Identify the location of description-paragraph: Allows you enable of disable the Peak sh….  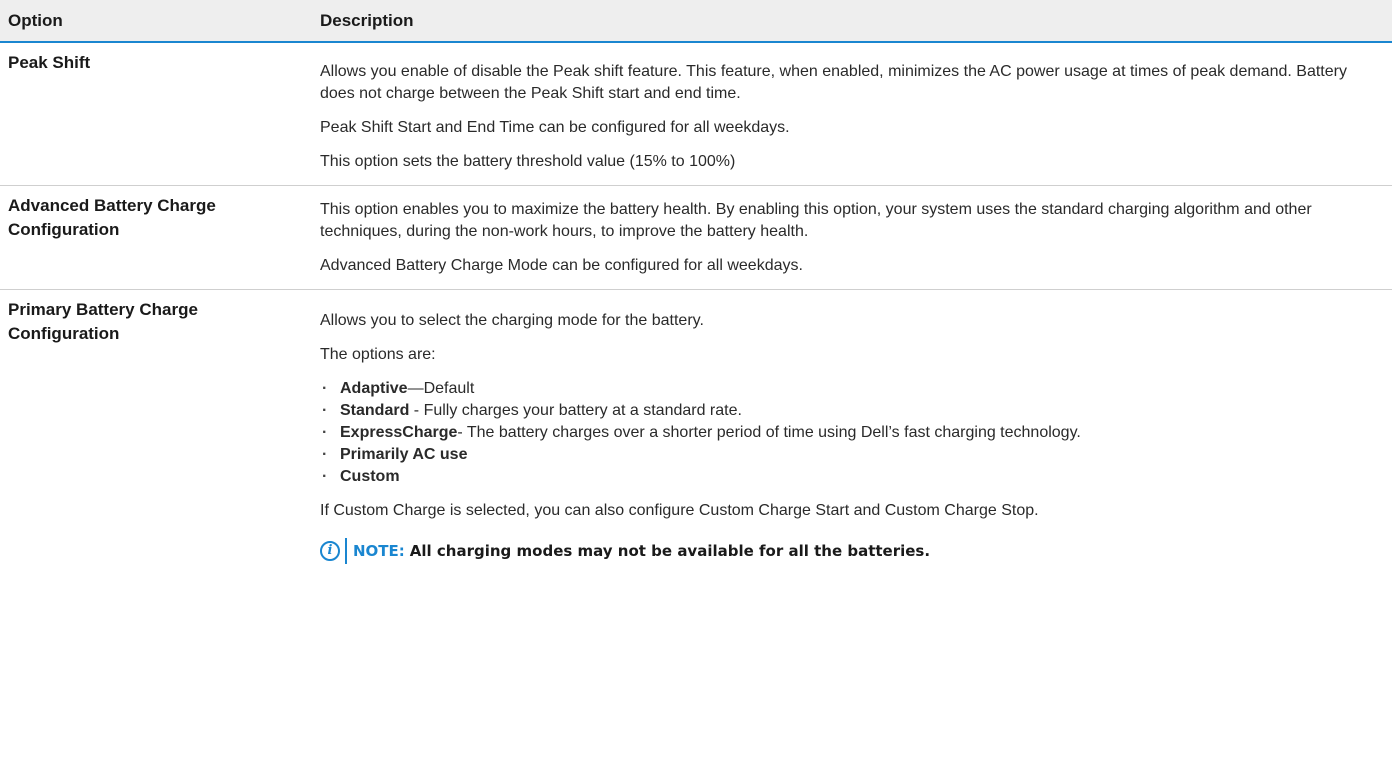
(833, 82).